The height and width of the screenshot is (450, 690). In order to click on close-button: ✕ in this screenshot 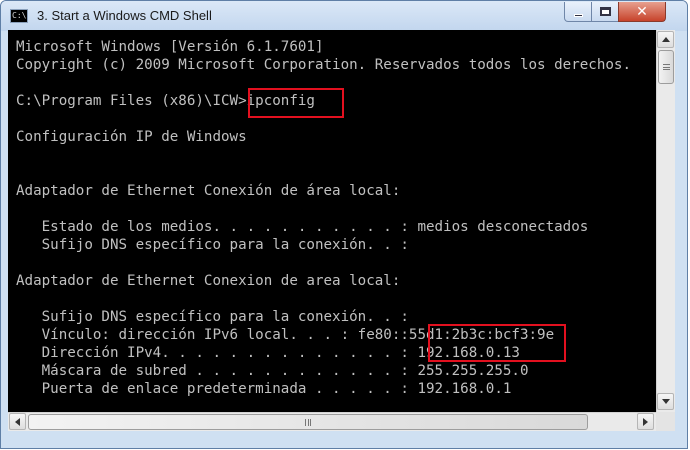, I will do `click(642, 12)`.